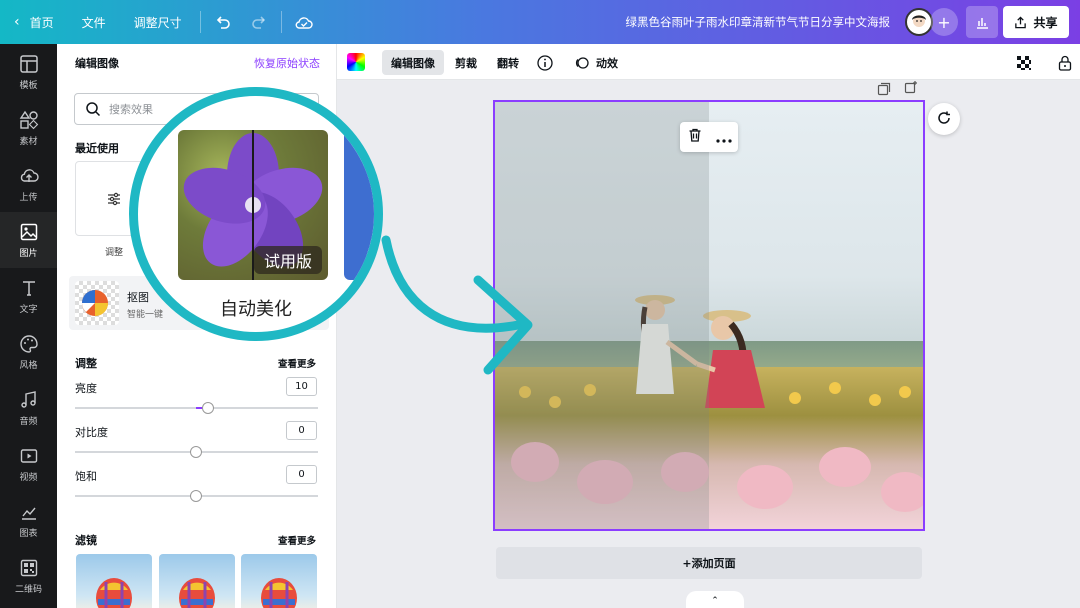  What do you see at coordinates (304, 22) in the screenshot?
I see `cloud-save-button` at bounding box center [304, 22].